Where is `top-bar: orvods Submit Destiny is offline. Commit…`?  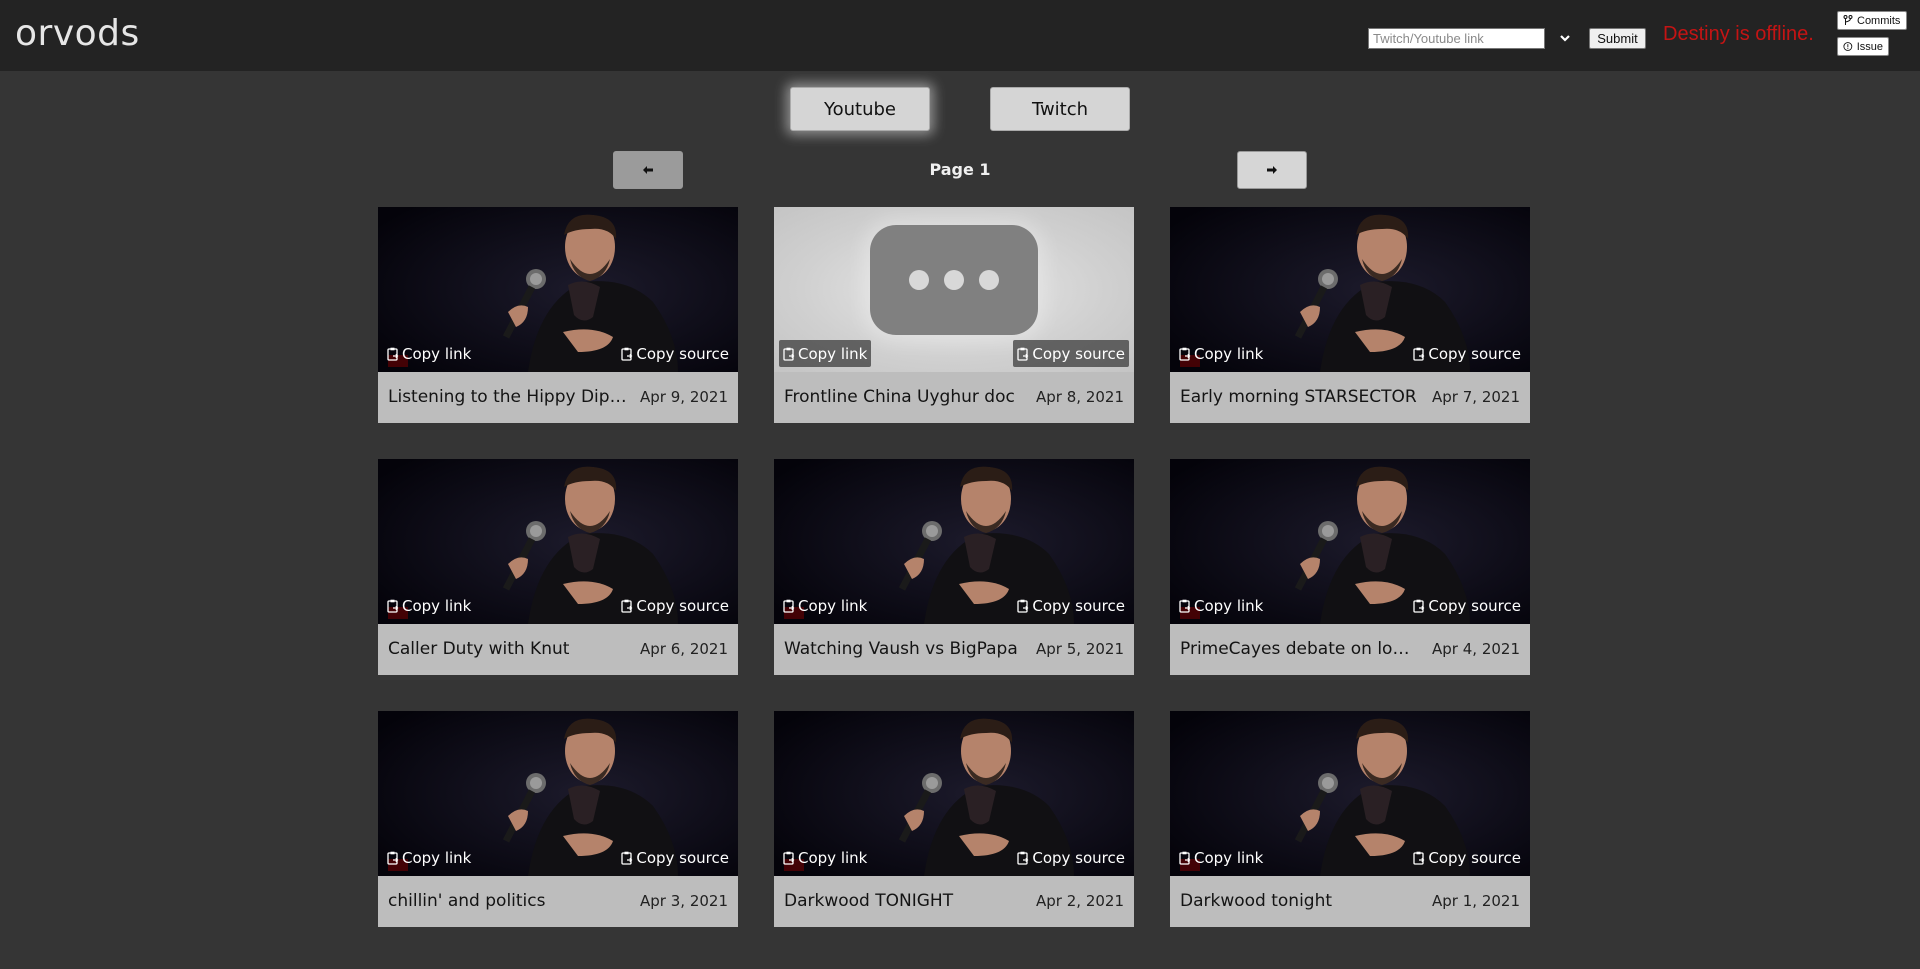
top-bar: orvods Submit Destiny is offline. Commit… is located at coordinates (960, 35).